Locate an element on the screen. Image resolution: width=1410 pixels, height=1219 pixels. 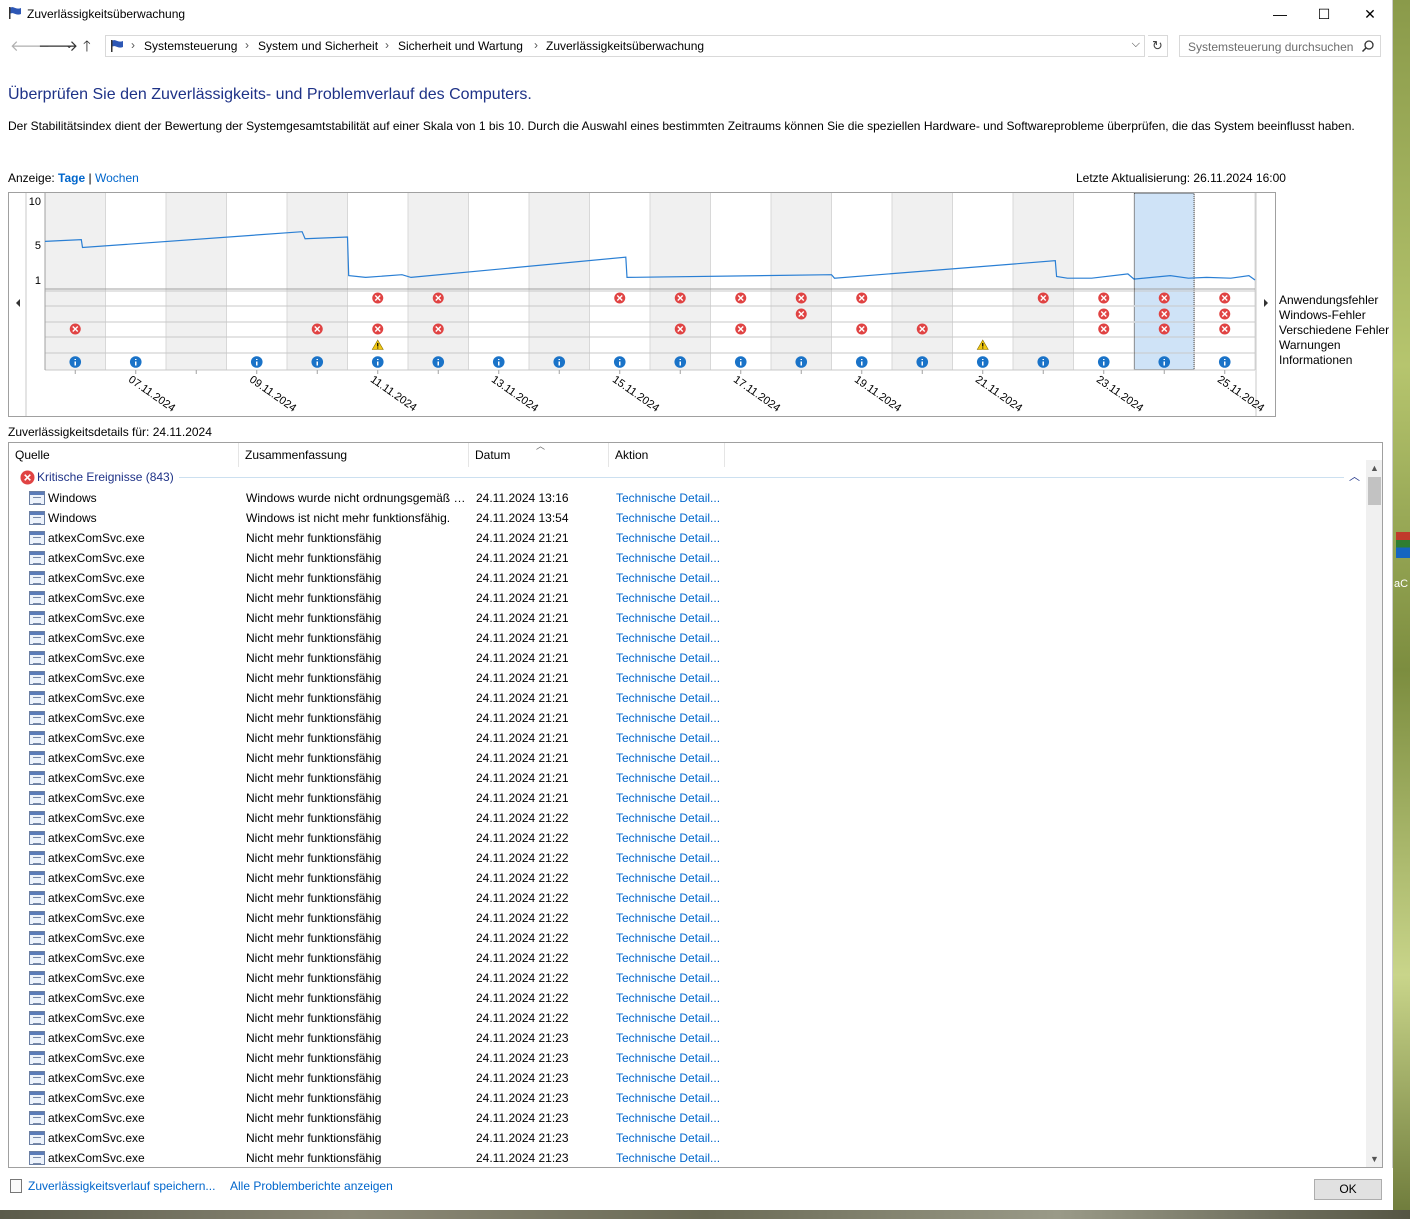
group-header-critical-events: Kritische Ereignisse (843) ︿ is located at coordinates (687, 477).